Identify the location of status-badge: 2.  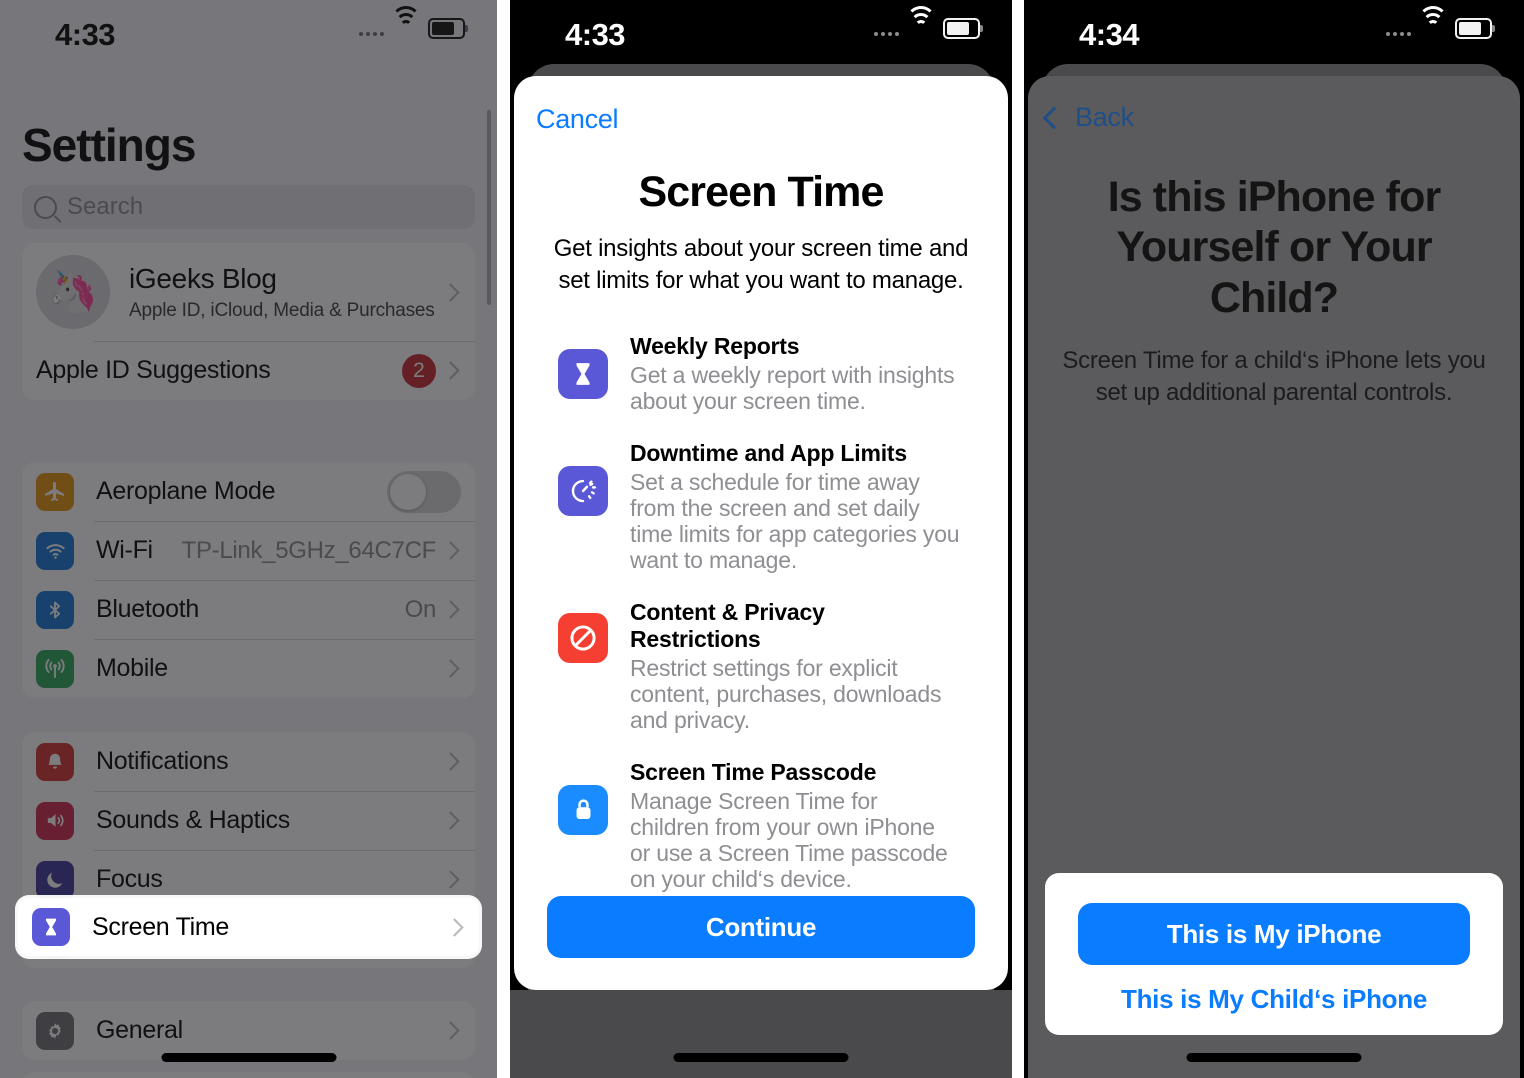
(419, 370).